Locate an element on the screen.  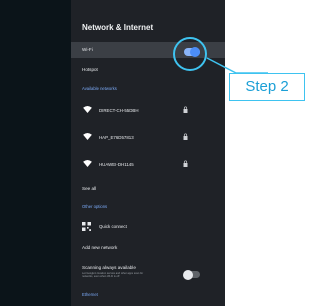
step-label-box: Step 2 is located at coordinates (267, 87).